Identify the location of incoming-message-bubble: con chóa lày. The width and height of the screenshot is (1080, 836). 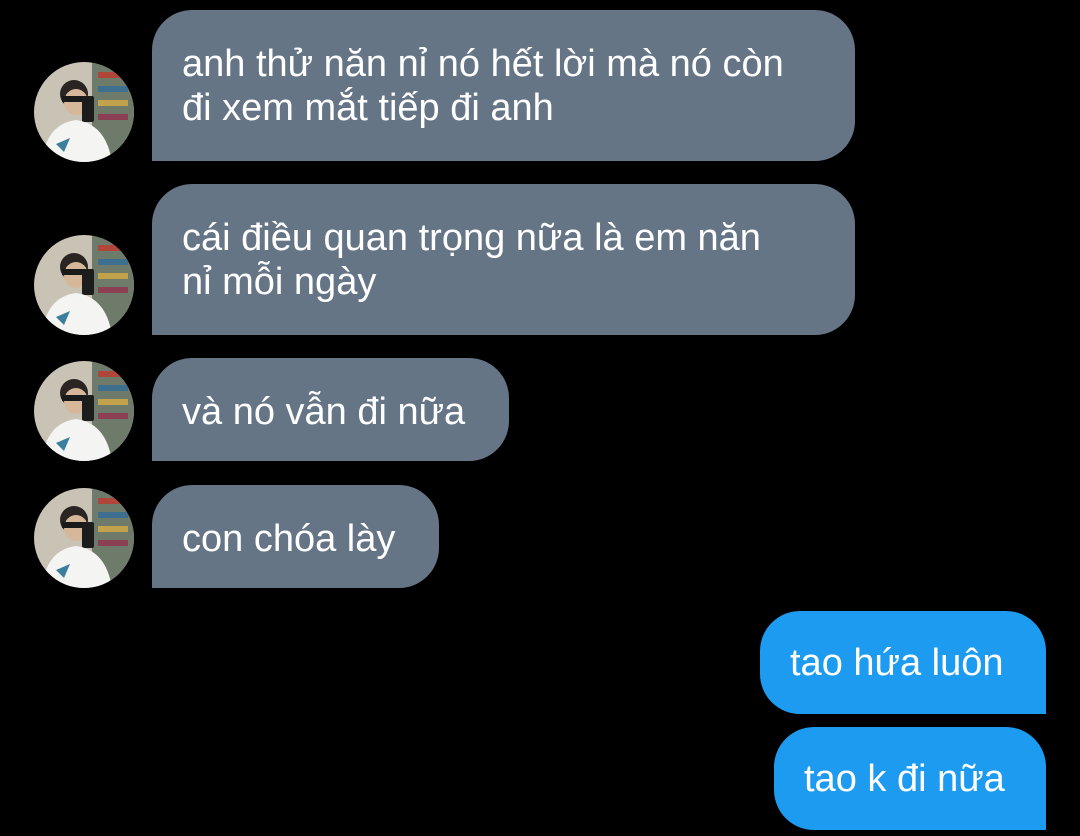
(295, 536).